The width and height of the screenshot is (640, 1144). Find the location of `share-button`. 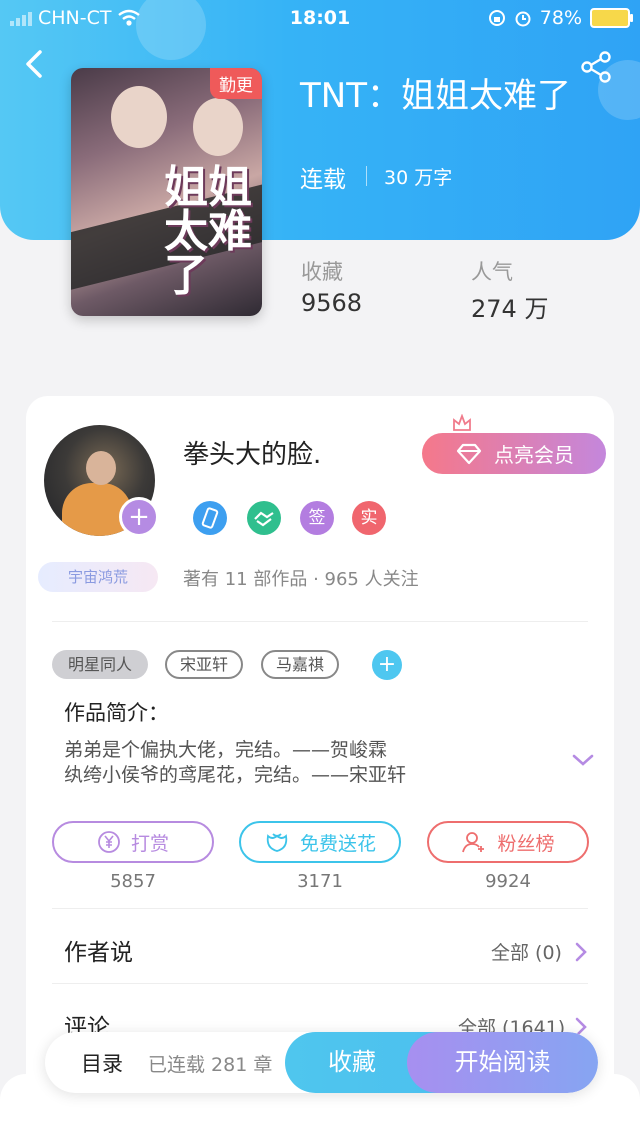

share-button is located at coordinates (598, 68).